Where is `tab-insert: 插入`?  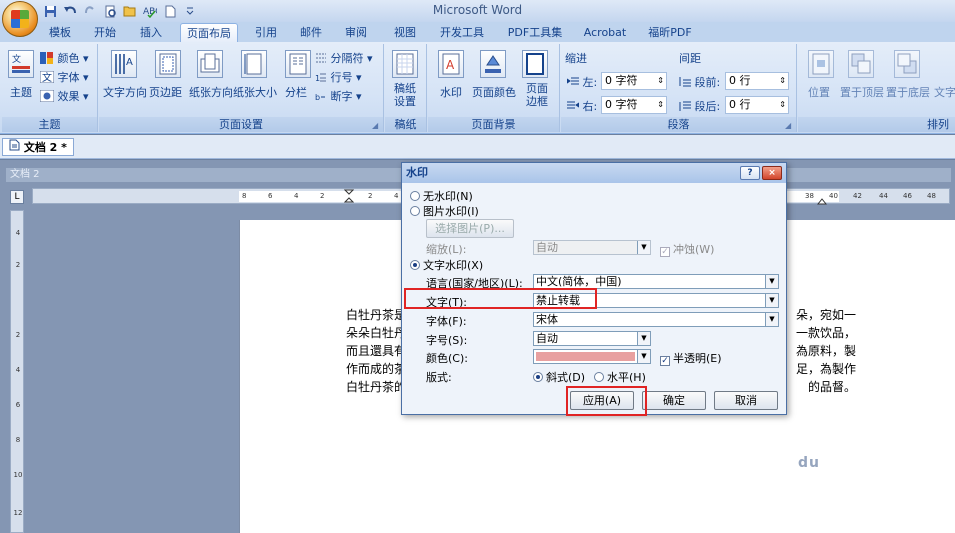
tab-insert: 插入 is located at coordinates (151, 32).